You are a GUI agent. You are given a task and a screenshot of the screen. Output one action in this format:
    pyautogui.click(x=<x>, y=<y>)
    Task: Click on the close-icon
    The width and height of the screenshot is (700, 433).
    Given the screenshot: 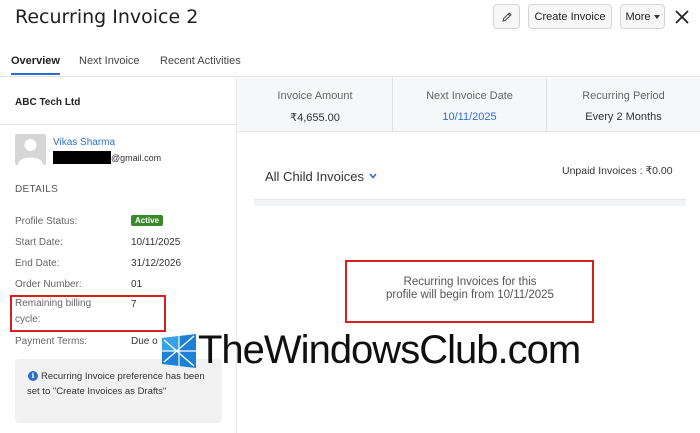 What is the action you would take?
    pyautogui.click(x=682, y=17)
    